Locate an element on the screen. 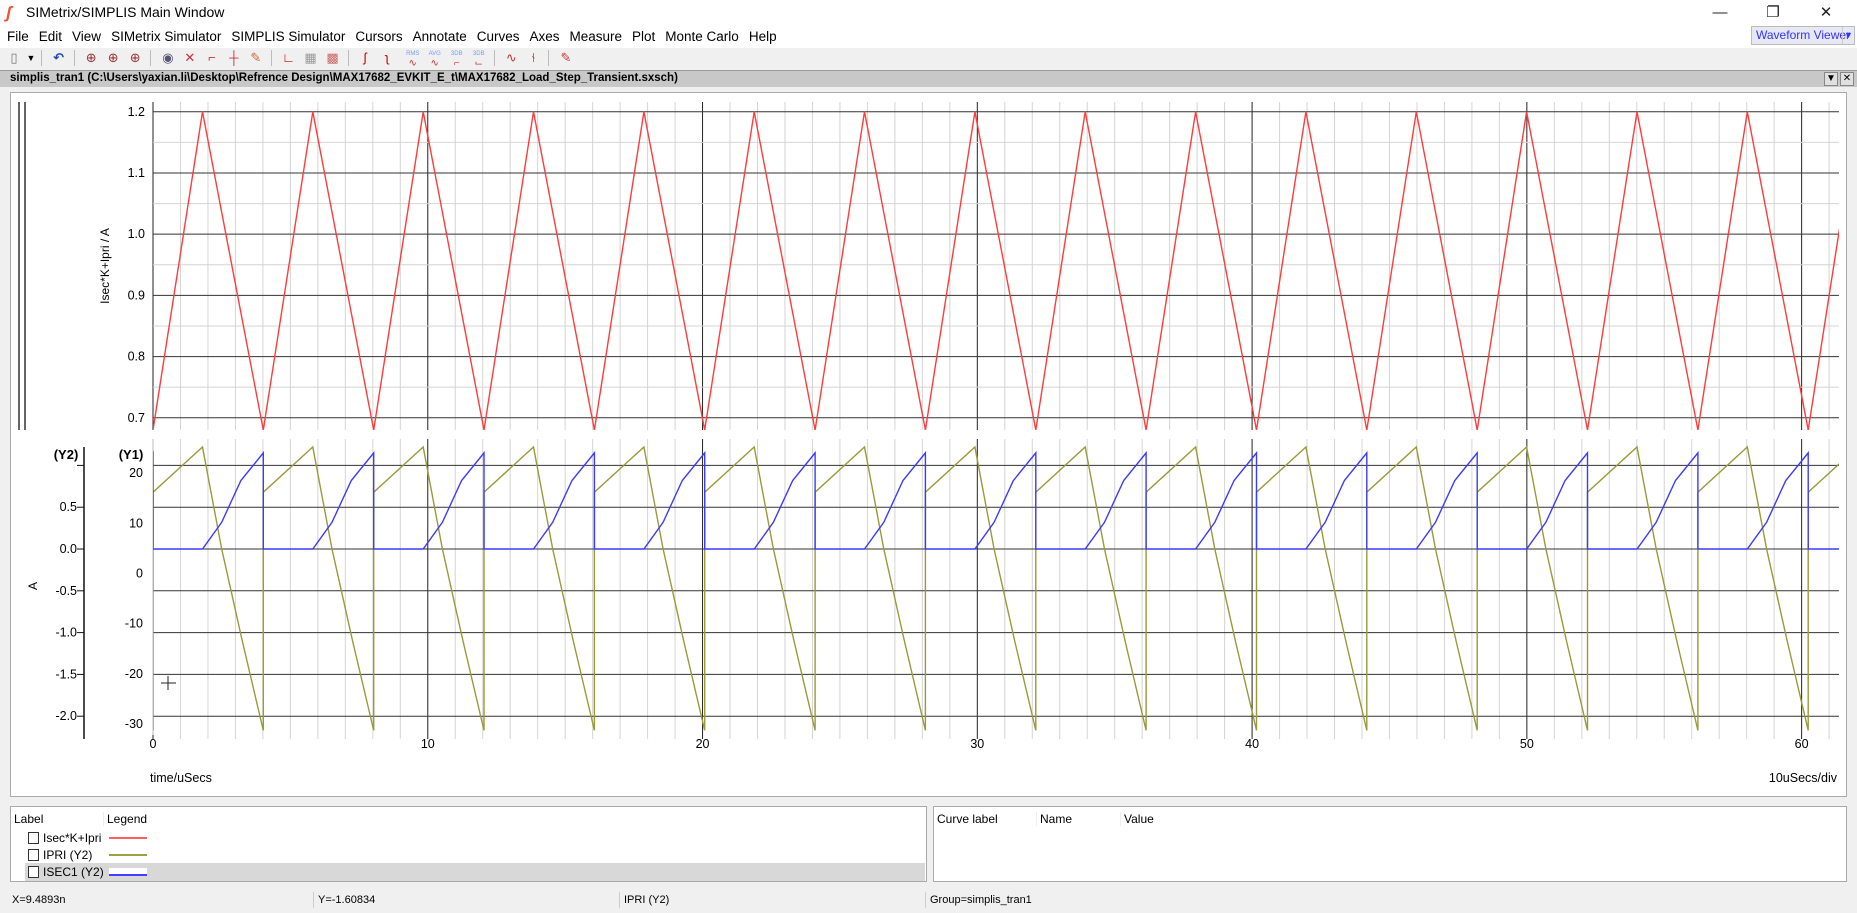 Image resolution: width=1857 pixels, height=913 pixels. curve-info-panel: Curve label Name Value is located at coordinates (1390, 844).